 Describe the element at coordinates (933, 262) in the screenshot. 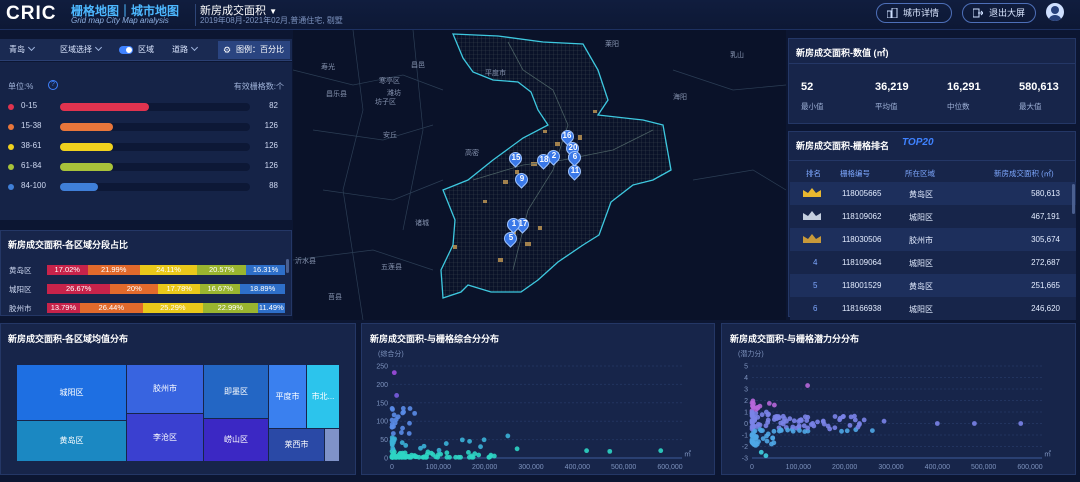

I see `rank-row: 4 118109064 城阳区 272,687` at that location.